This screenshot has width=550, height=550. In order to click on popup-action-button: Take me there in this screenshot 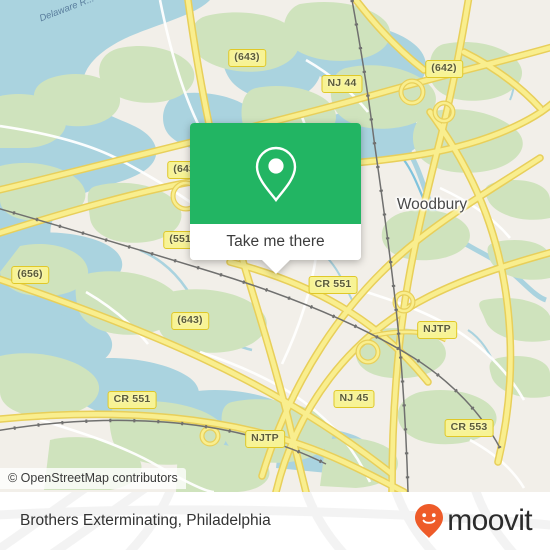, I will do `click(275, 242)`.